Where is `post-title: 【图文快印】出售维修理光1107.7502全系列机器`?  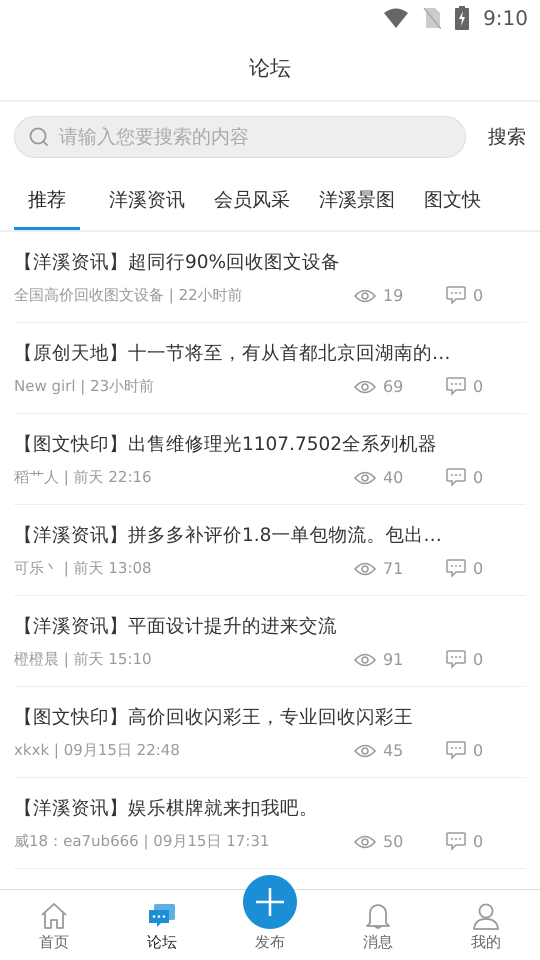
post-title: 【图文快印】出售维修理光1107.7502全系列机器 is located at coordinates (270, 443).